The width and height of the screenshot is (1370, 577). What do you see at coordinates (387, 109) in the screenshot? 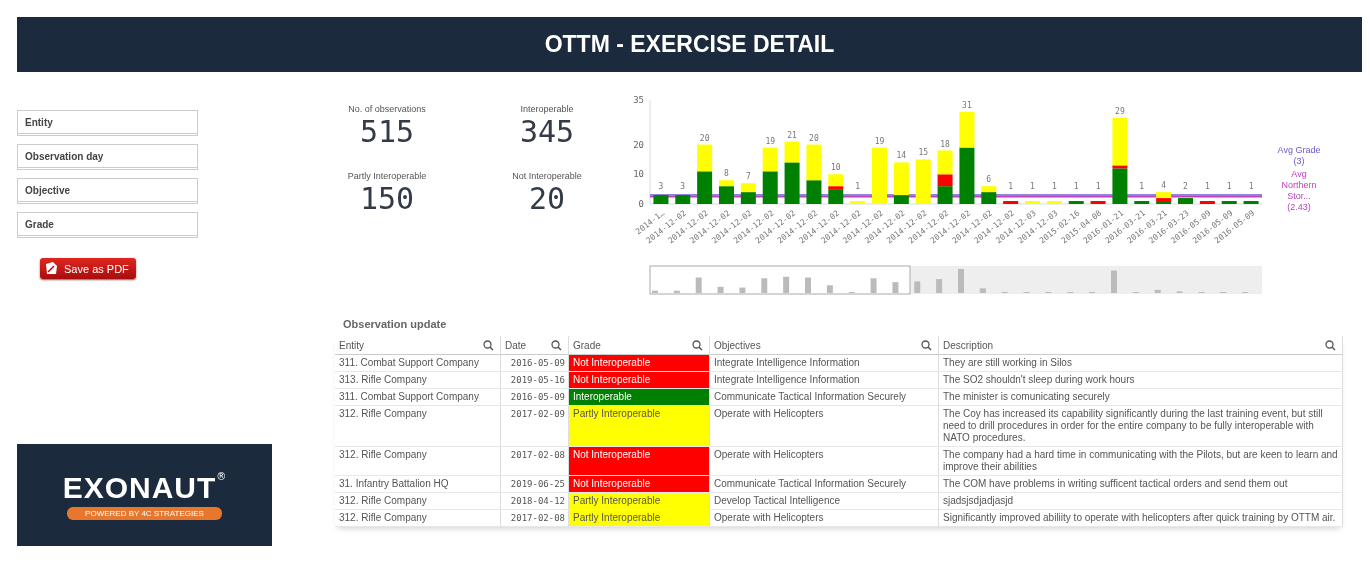
I see `kpi-label: No. of observations` at bounding box center [387, 109].